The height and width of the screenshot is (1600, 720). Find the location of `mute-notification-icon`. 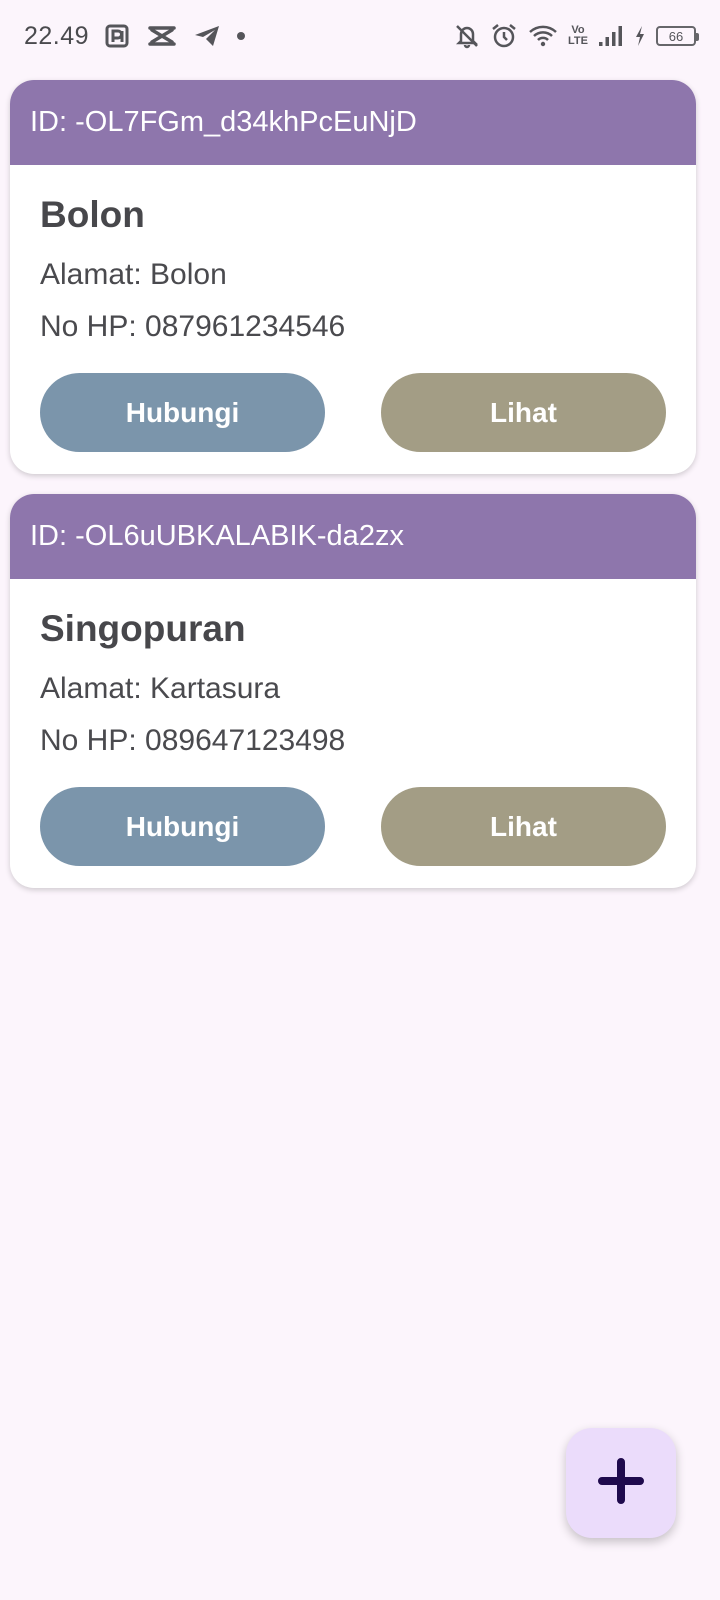

mute-notification-icon is located at coordinates (467, 36).